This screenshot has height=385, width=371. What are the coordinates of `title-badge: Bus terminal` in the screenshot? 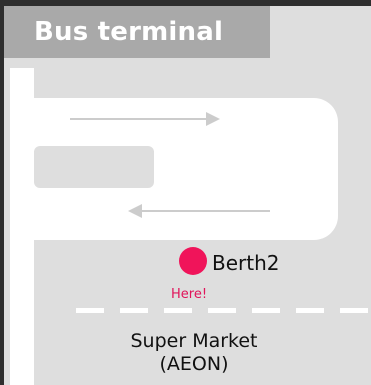 It's located at (137, 32).